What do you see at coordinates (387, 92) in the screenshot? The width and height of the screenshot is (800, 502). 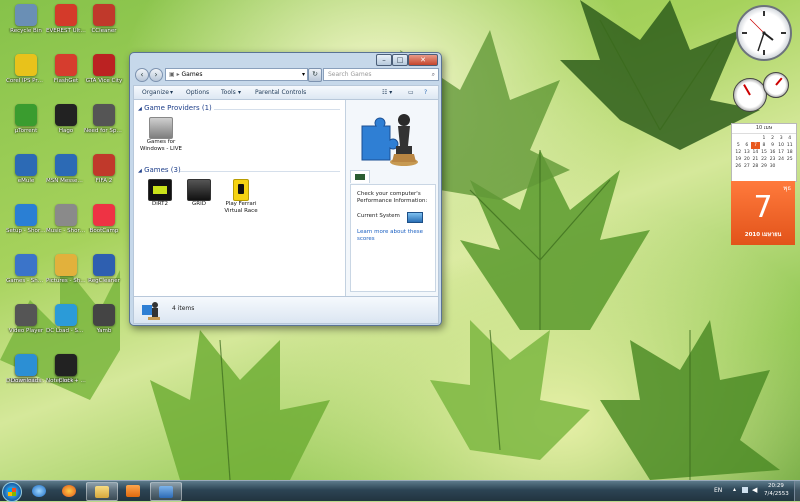 I see `views-icon: ☷ ▾` at bounding box center [387, 92].